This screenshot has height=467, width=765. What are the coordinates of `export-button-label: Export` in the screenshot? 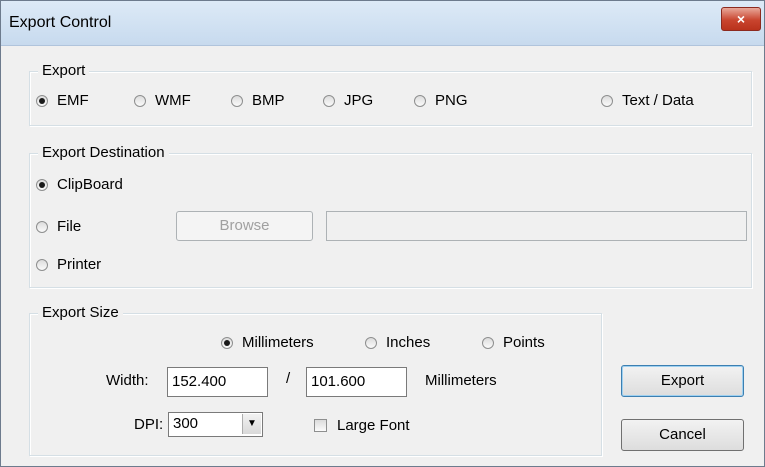 It's located at (682, 380).